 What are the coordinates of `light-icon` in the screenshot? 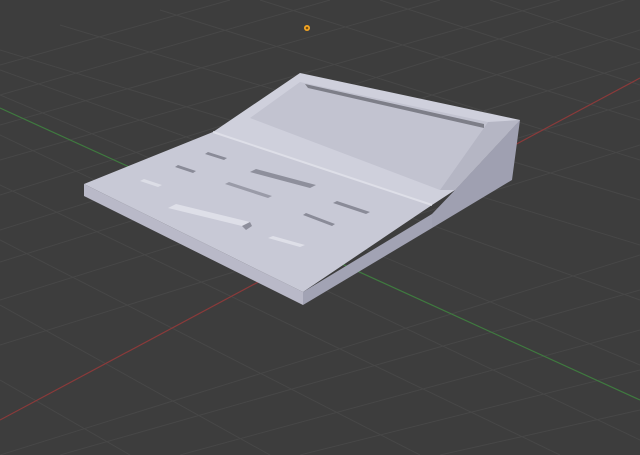 It's located at (307, 28).